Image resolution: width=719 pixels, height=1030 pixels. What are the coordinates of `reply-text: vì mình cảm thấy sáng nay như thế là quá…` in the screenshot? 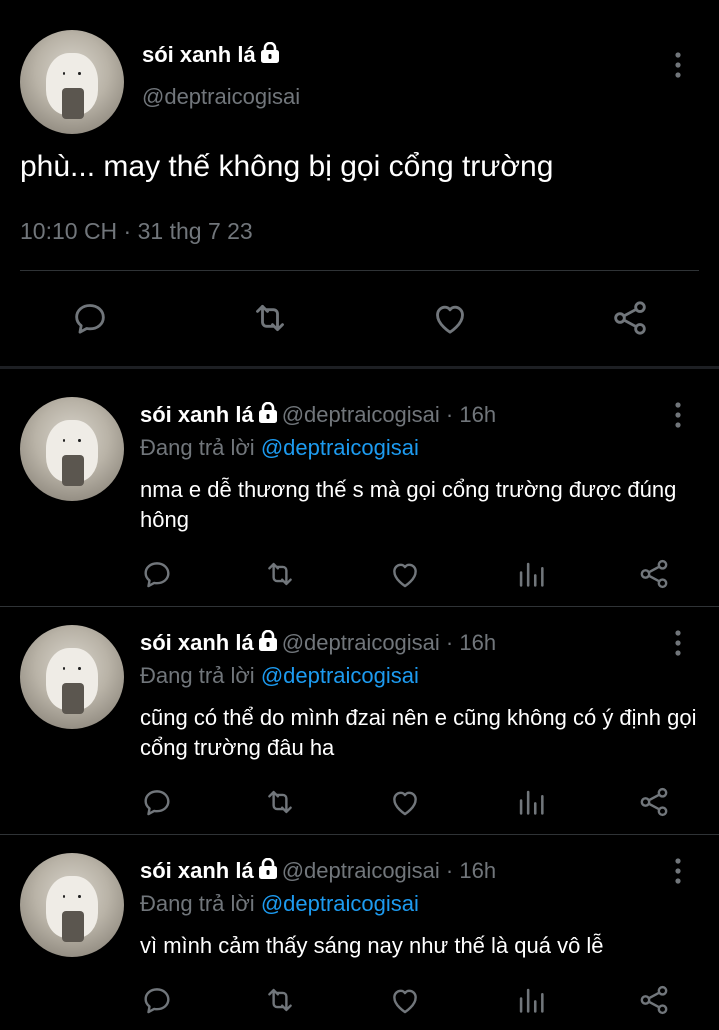 It's located at (372, 945).